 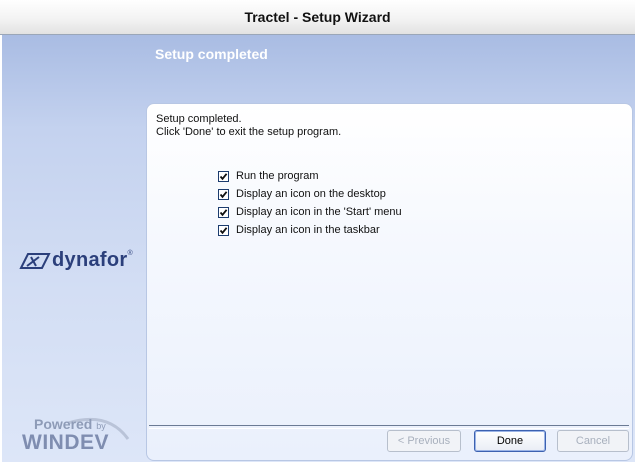 I want to click on dynafor-logo-icon, so click(x=35, y=260).